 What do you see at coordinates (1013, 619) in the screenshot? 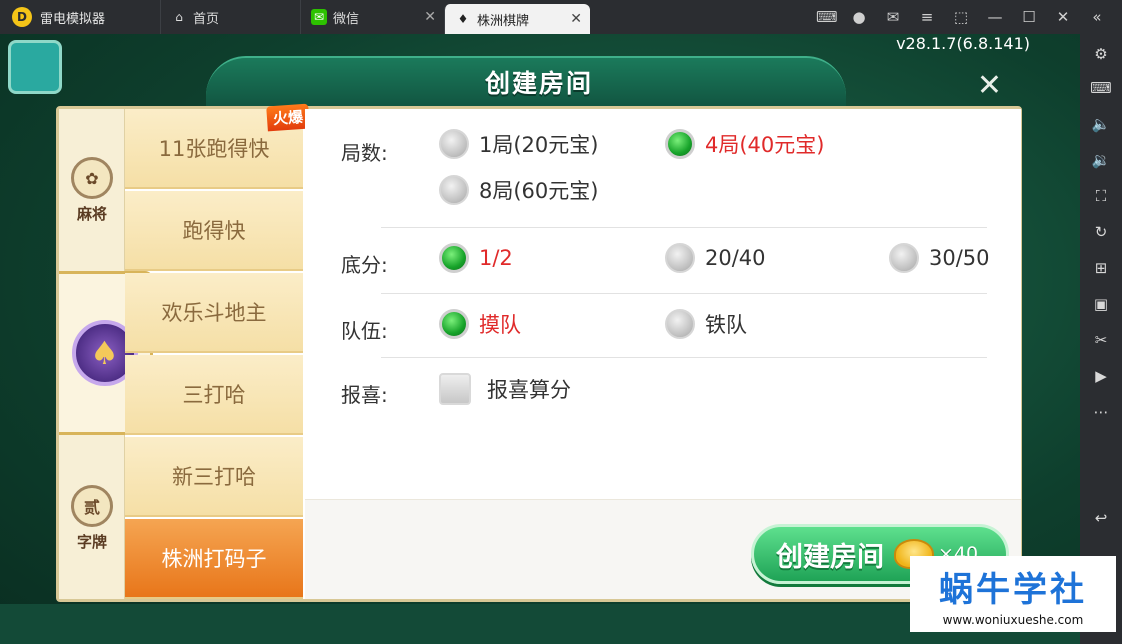
I see `watermark-url: www.woniuxueshe.com` at bounding box center [1013, 619].